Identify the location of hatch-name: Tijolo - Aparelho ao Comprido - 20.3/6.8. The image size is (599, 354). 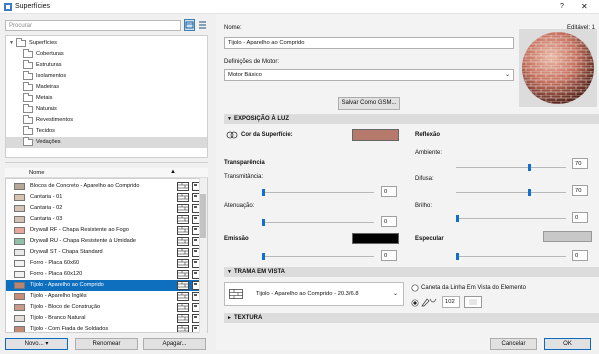
(307, 294).